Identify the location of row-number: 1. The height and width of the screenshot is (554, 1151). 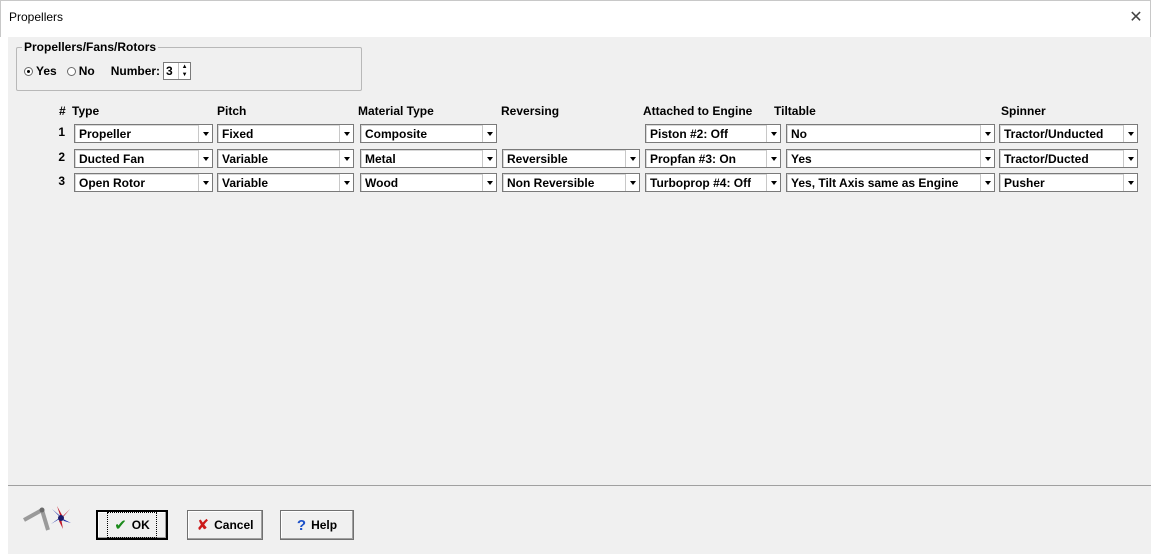
(61, 132).